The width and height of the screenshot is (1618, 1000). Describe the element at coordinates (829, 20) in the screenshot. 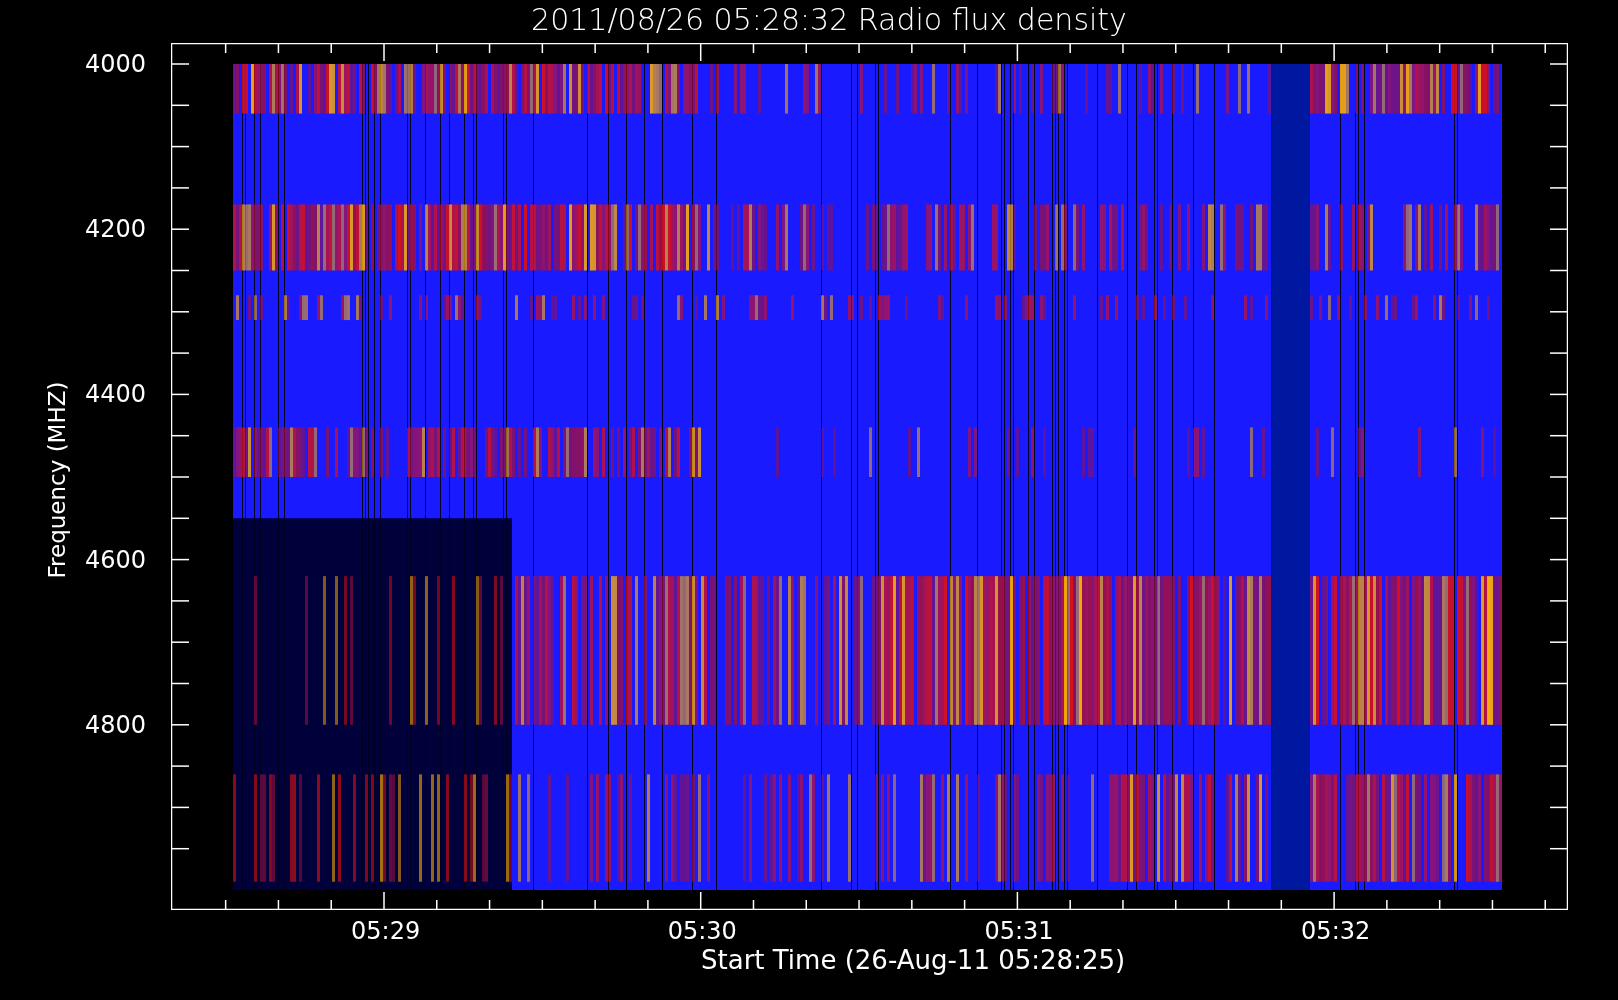

I see `chart-title: 2011/08/26 05:28:32 Radio flux density` at that location.